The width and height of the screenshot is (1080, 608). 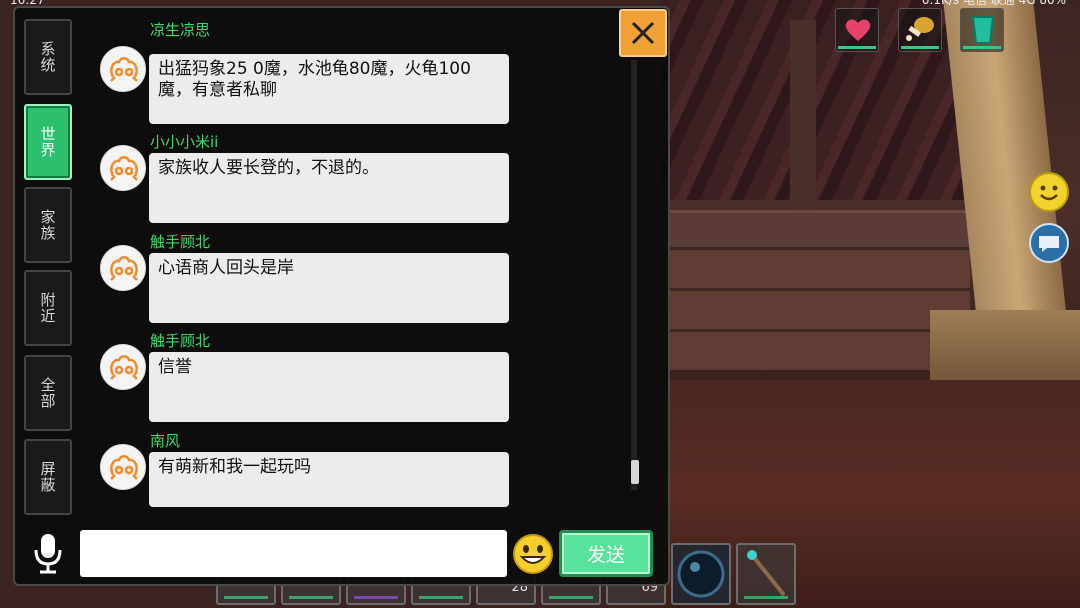 I want to click on tab-label: 屏蔽, so click(x=47, y=477).